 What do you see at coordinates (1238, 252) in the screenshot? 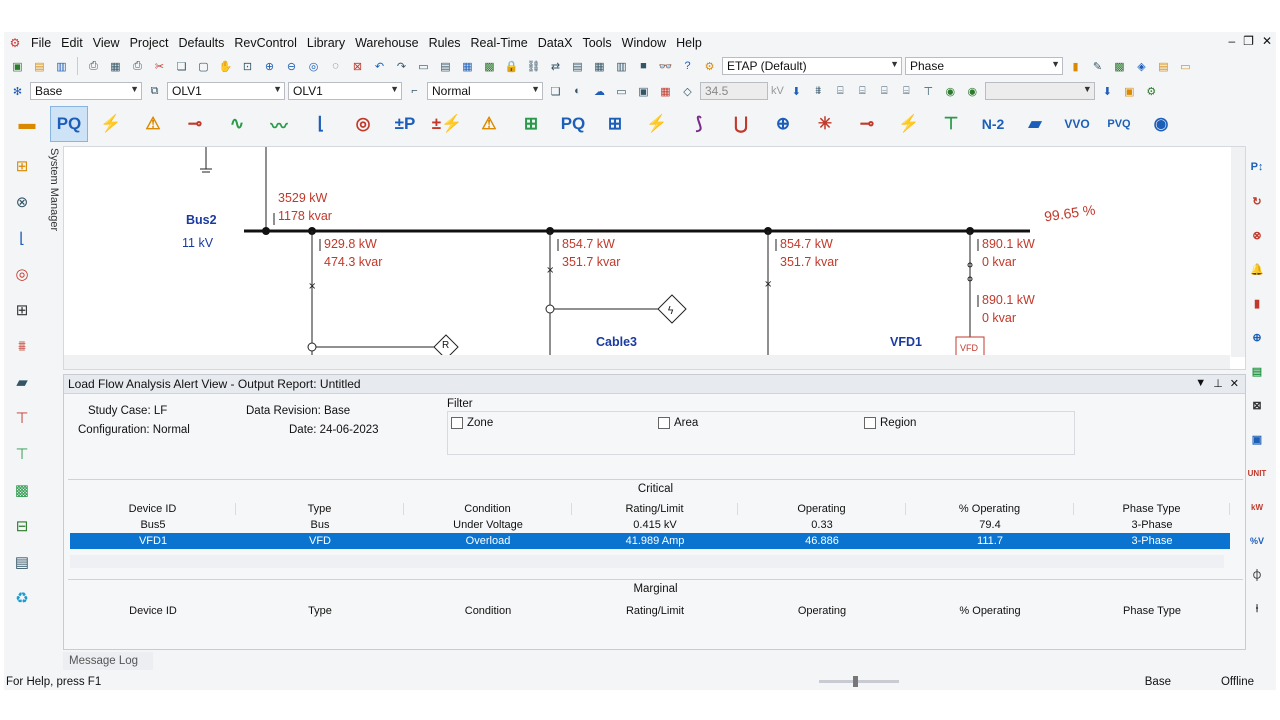
I see `diagram-vertical-scrollbar` at bounding box center [1238, 252].